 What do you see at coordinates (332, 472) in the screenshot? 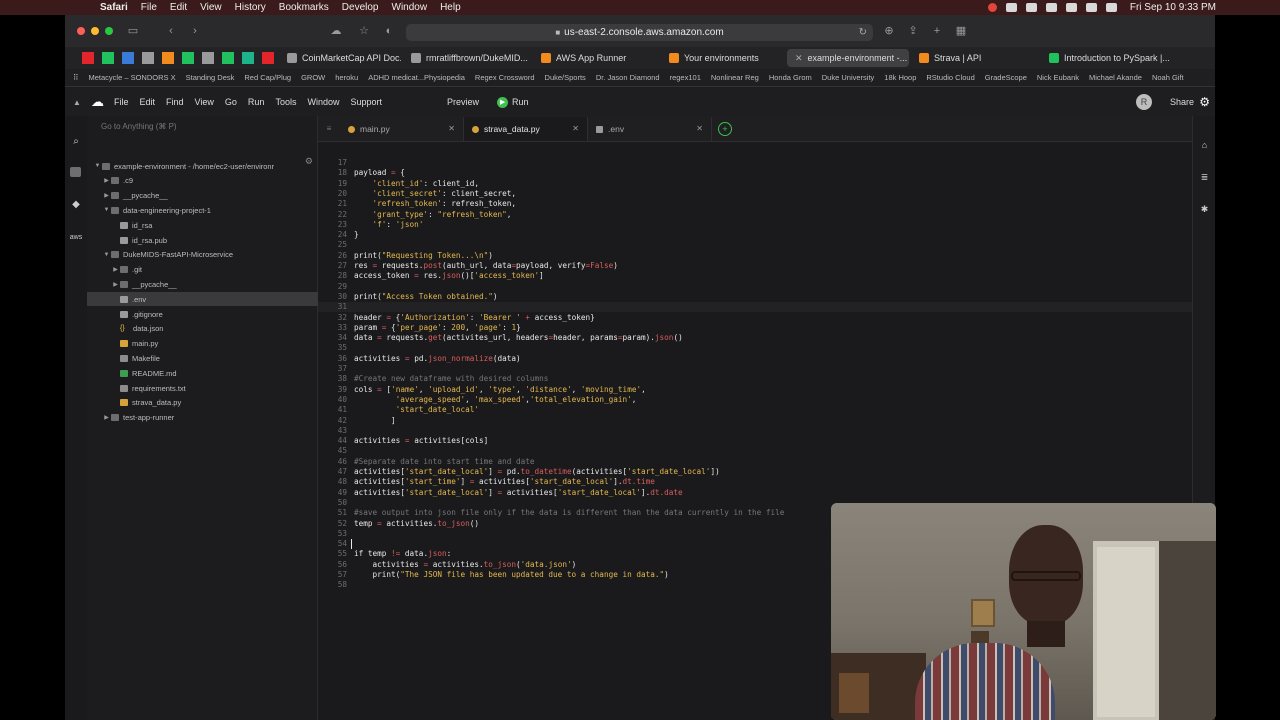
I see `line-number: 47` at bounding box center [332, 472].